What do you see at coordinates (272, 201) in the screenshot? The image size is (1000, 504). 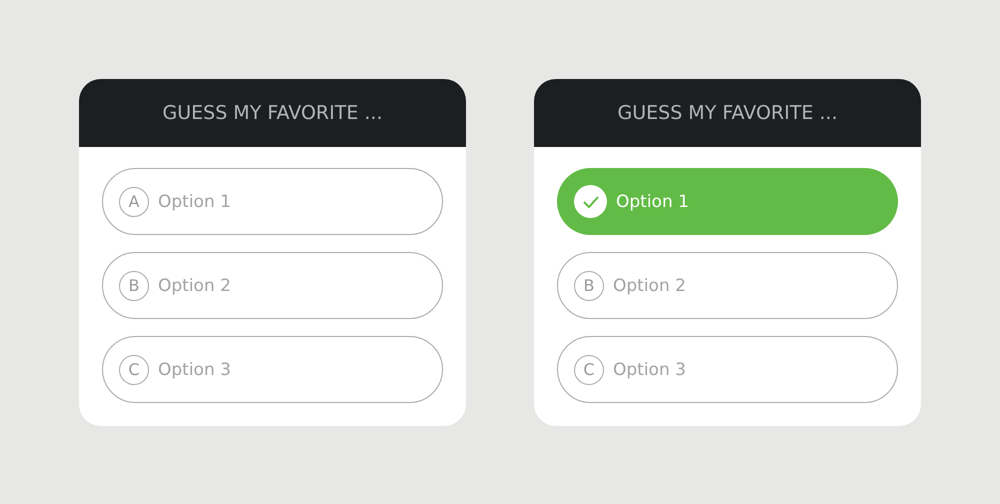 I see `answer-option: A Option 1` at bounding box center [272, 201].